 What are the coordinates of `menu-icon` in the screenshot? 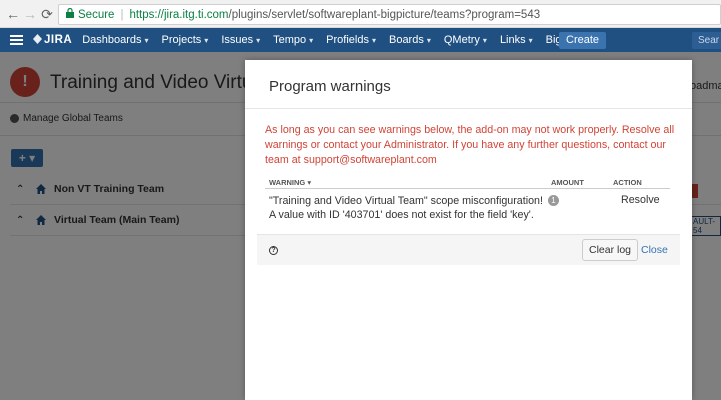 It's located at (16, 40).